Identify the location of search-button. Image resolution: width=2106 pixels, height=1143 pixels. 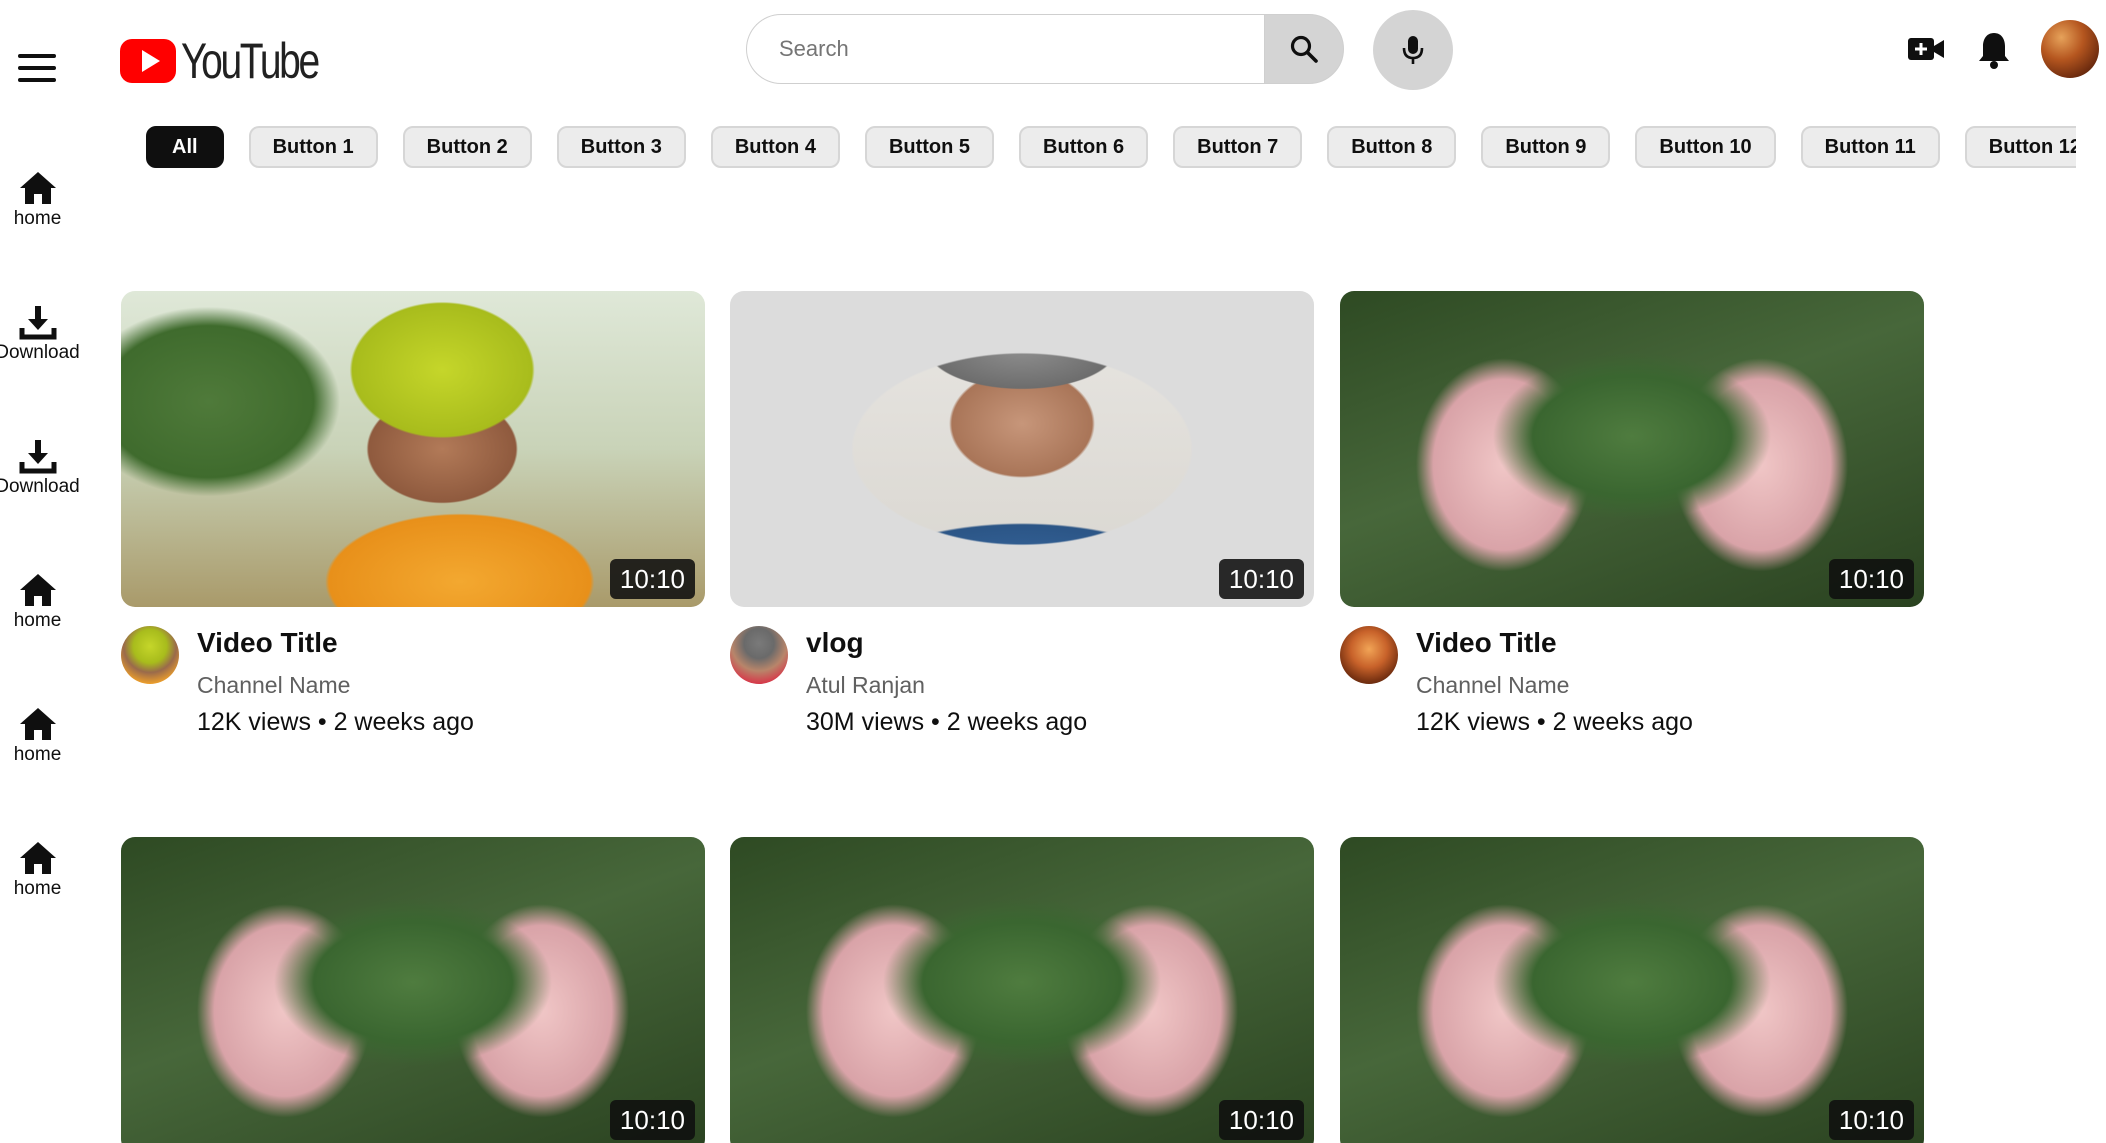
(1304, 49).